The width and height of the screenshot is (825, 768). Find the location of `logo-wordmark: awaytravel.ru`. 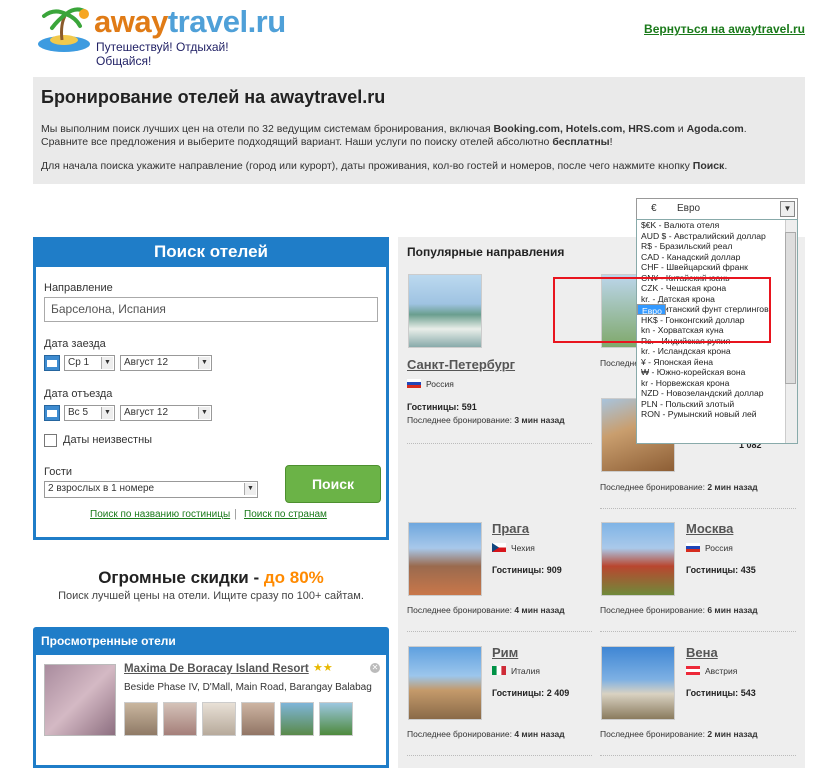

logo-wordmark: awaytravel.ru is located at coordinates (190, 21).